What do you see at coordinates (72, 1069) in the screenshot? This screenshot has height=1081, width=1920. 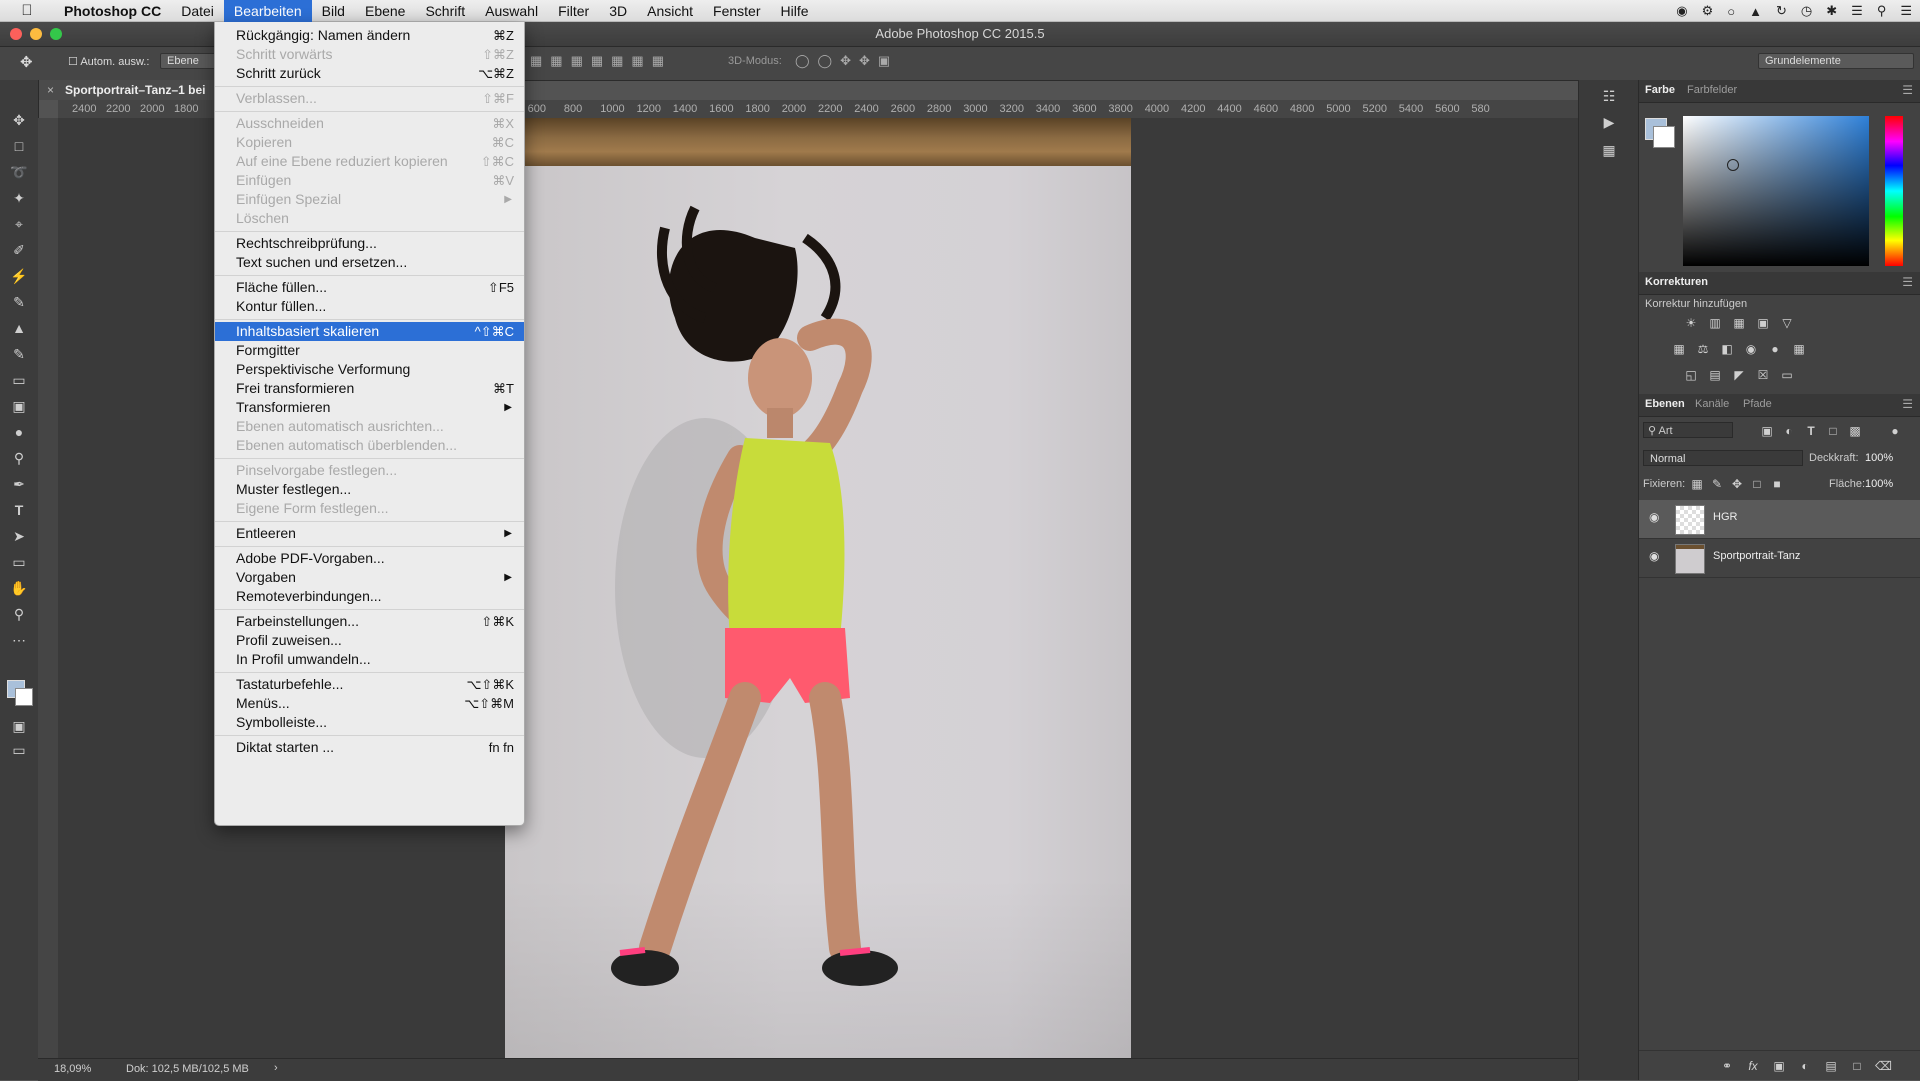 I see `zoom-level: 18,09%` at bounding box center [72, 1069].